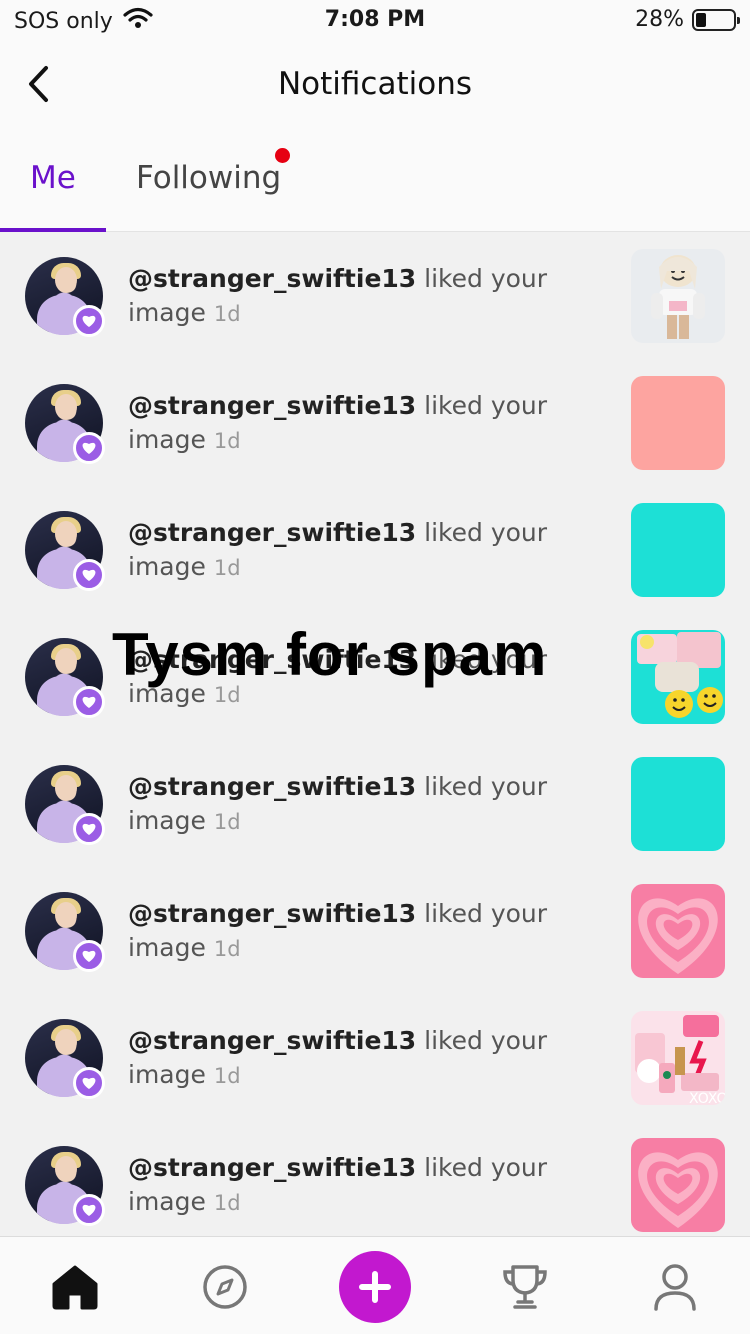 This screenshot has height=1334, width=750. I want to click on explore-tab, so click(225, 1287).